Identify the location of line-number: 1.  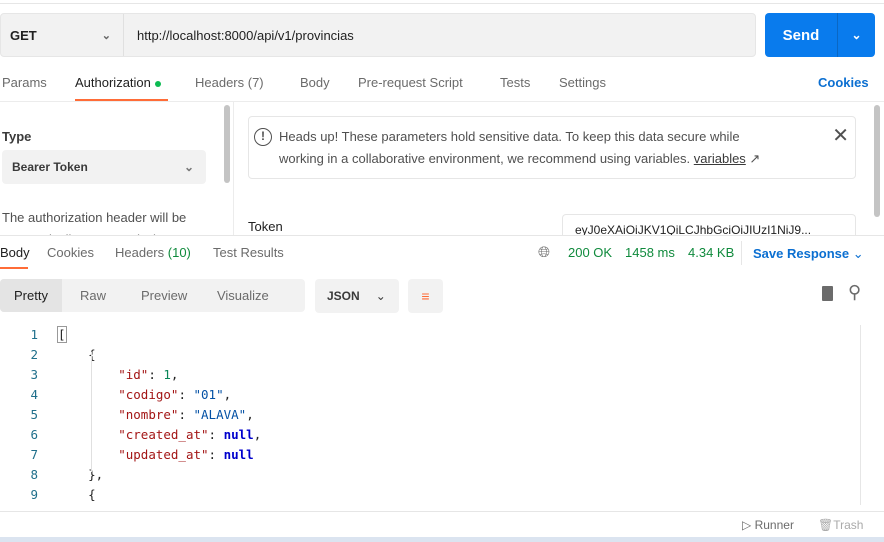
(34, 334).